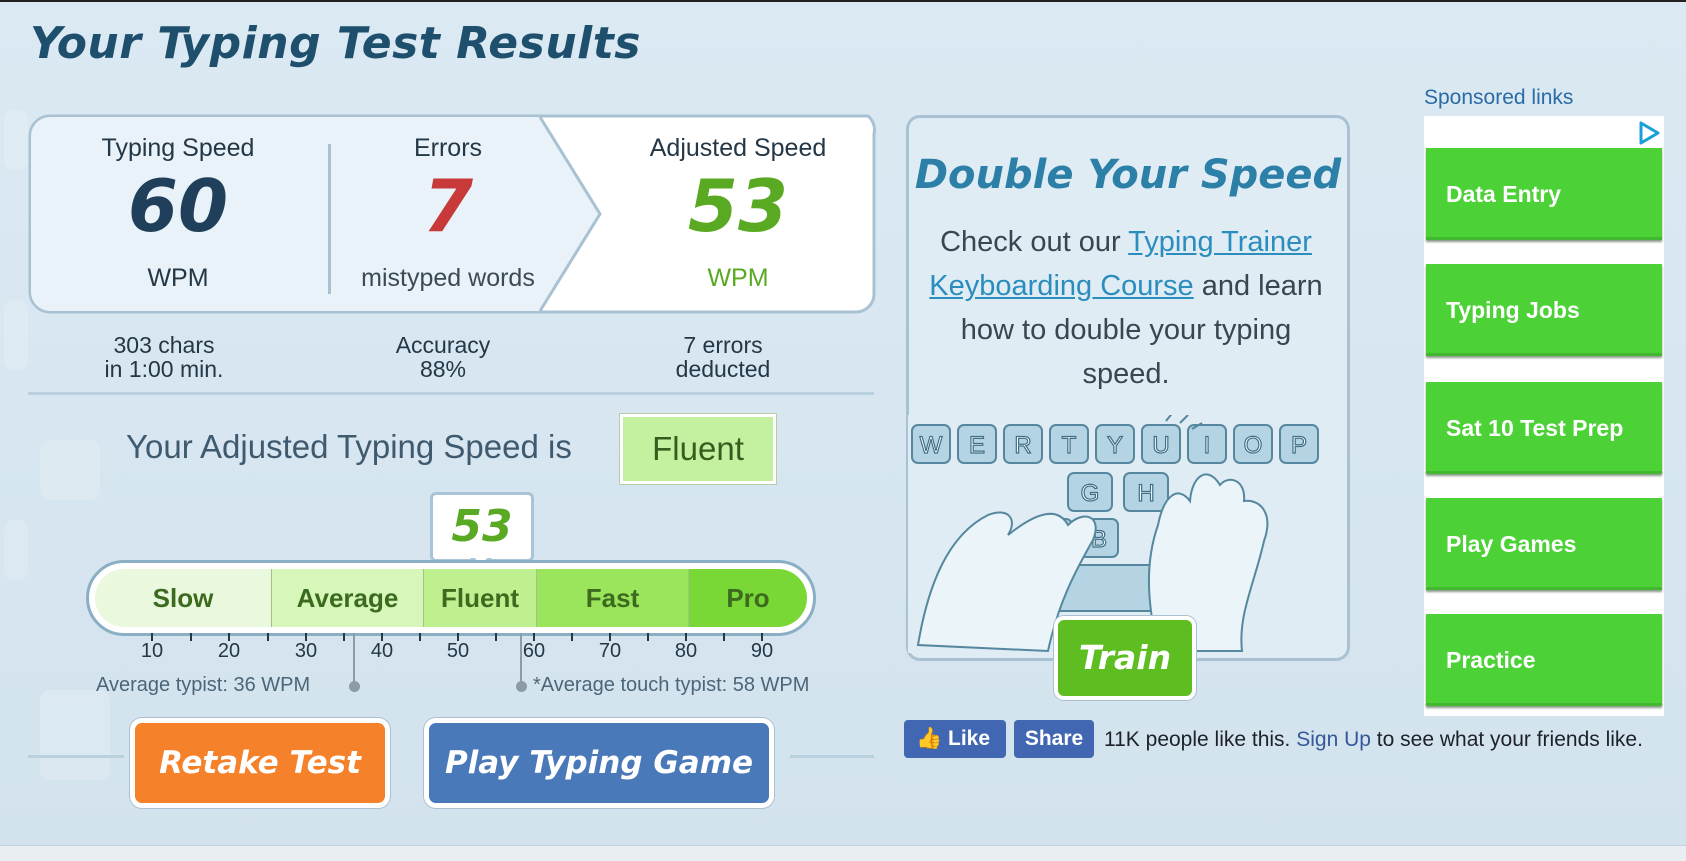  What do you see at coordinates (610, 651) in the screenshot?
I see `tick-label: 70` at bounding box center [610, 651].